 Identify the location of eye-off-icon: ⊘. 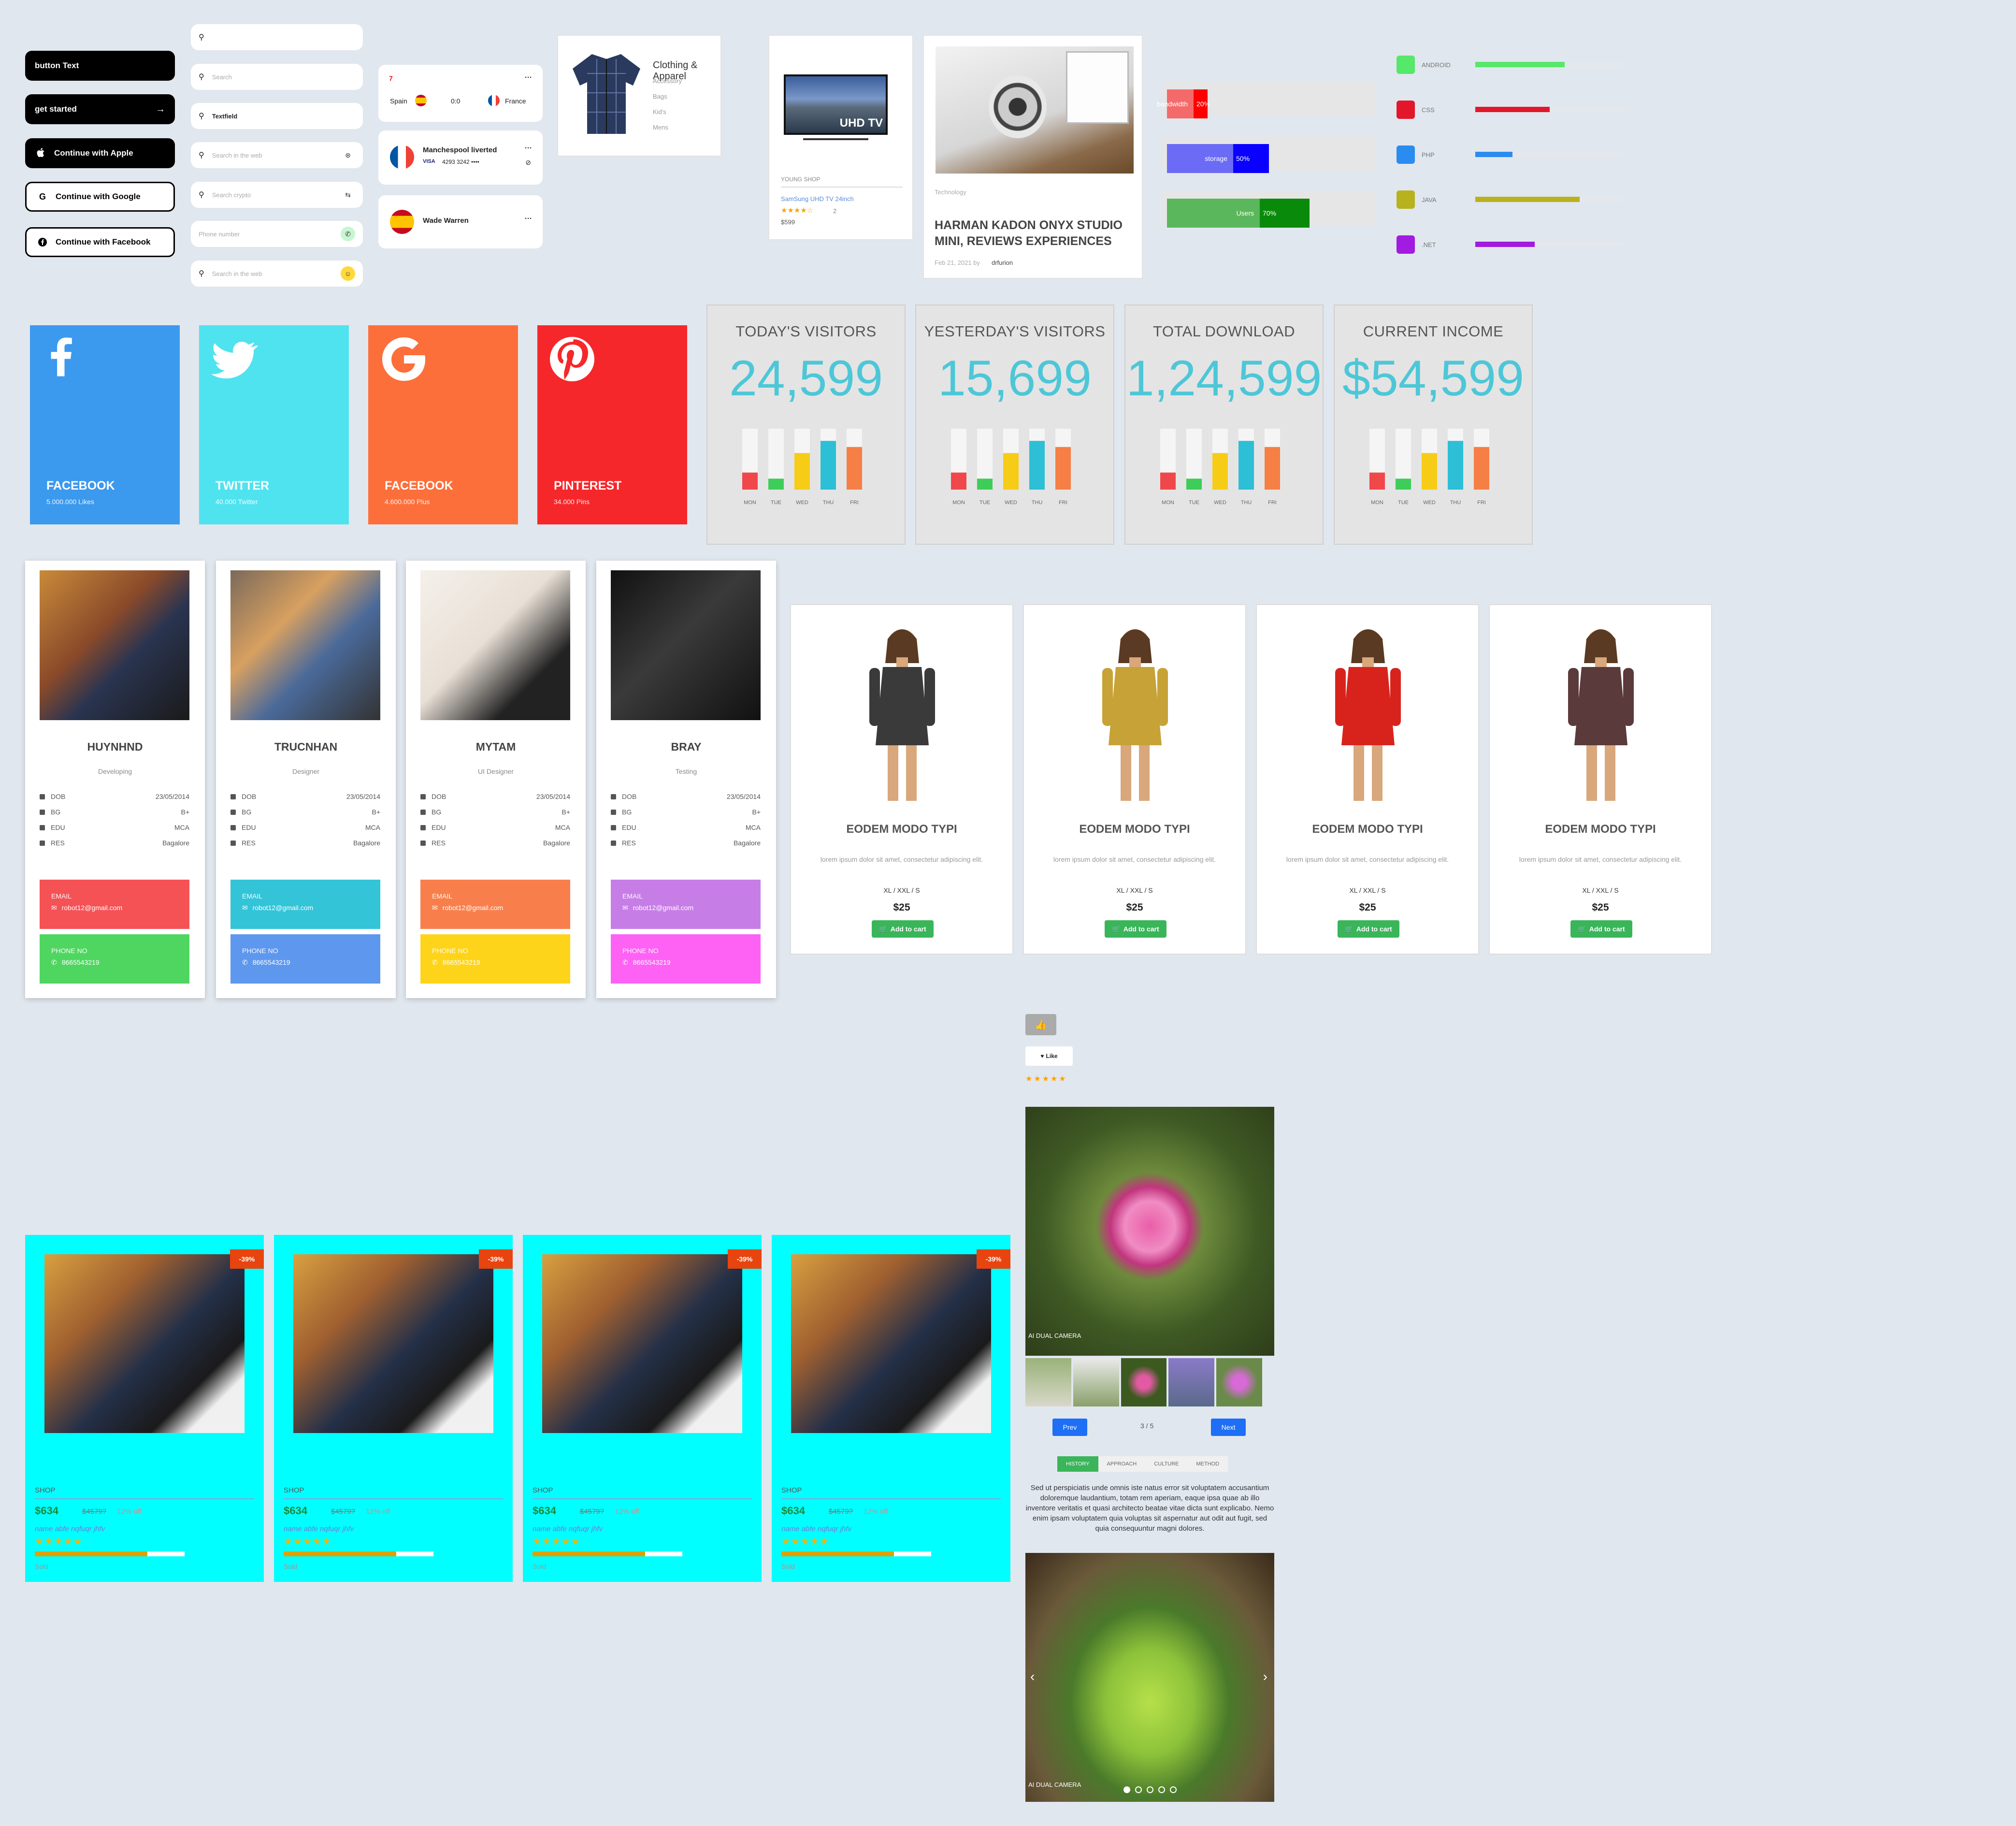
(528, 163).